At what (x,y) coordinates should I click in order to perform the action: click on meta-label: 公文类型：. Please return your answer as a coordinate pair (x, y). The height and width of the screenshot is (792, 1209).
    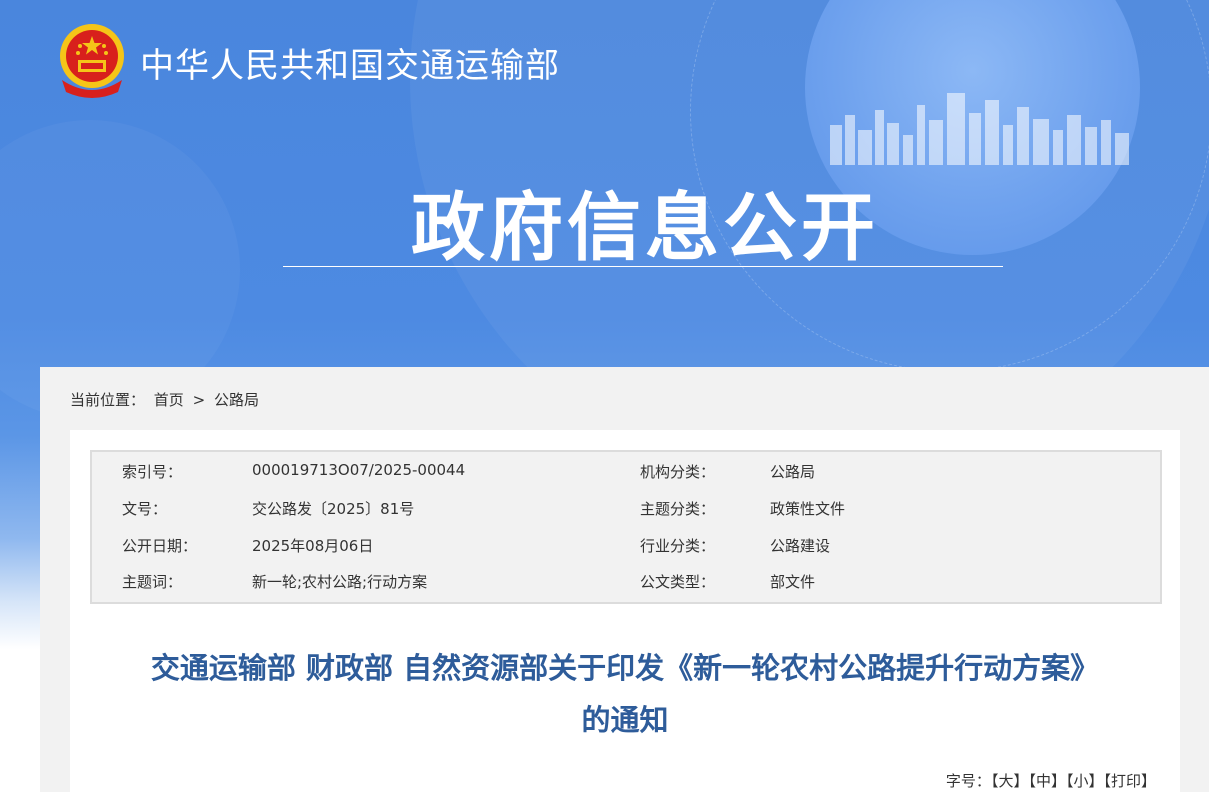
    Looking at the image, I should click on (678, 582).